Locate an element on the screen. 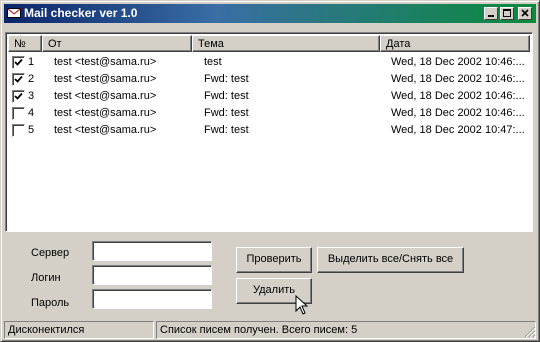 Image resolution: width=540 pixels, height=342 pixels. window-title: Mail checker ver 1.0 is located at coordinates (81, 13).